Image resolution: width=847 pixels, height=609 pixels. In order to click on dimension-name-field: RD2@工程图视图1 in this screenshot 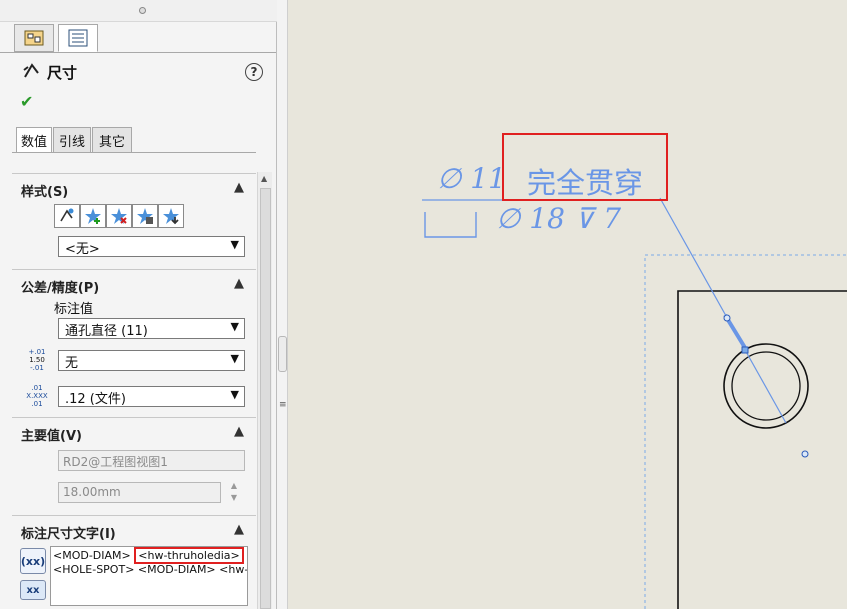, I will do `click(151, 460)`.